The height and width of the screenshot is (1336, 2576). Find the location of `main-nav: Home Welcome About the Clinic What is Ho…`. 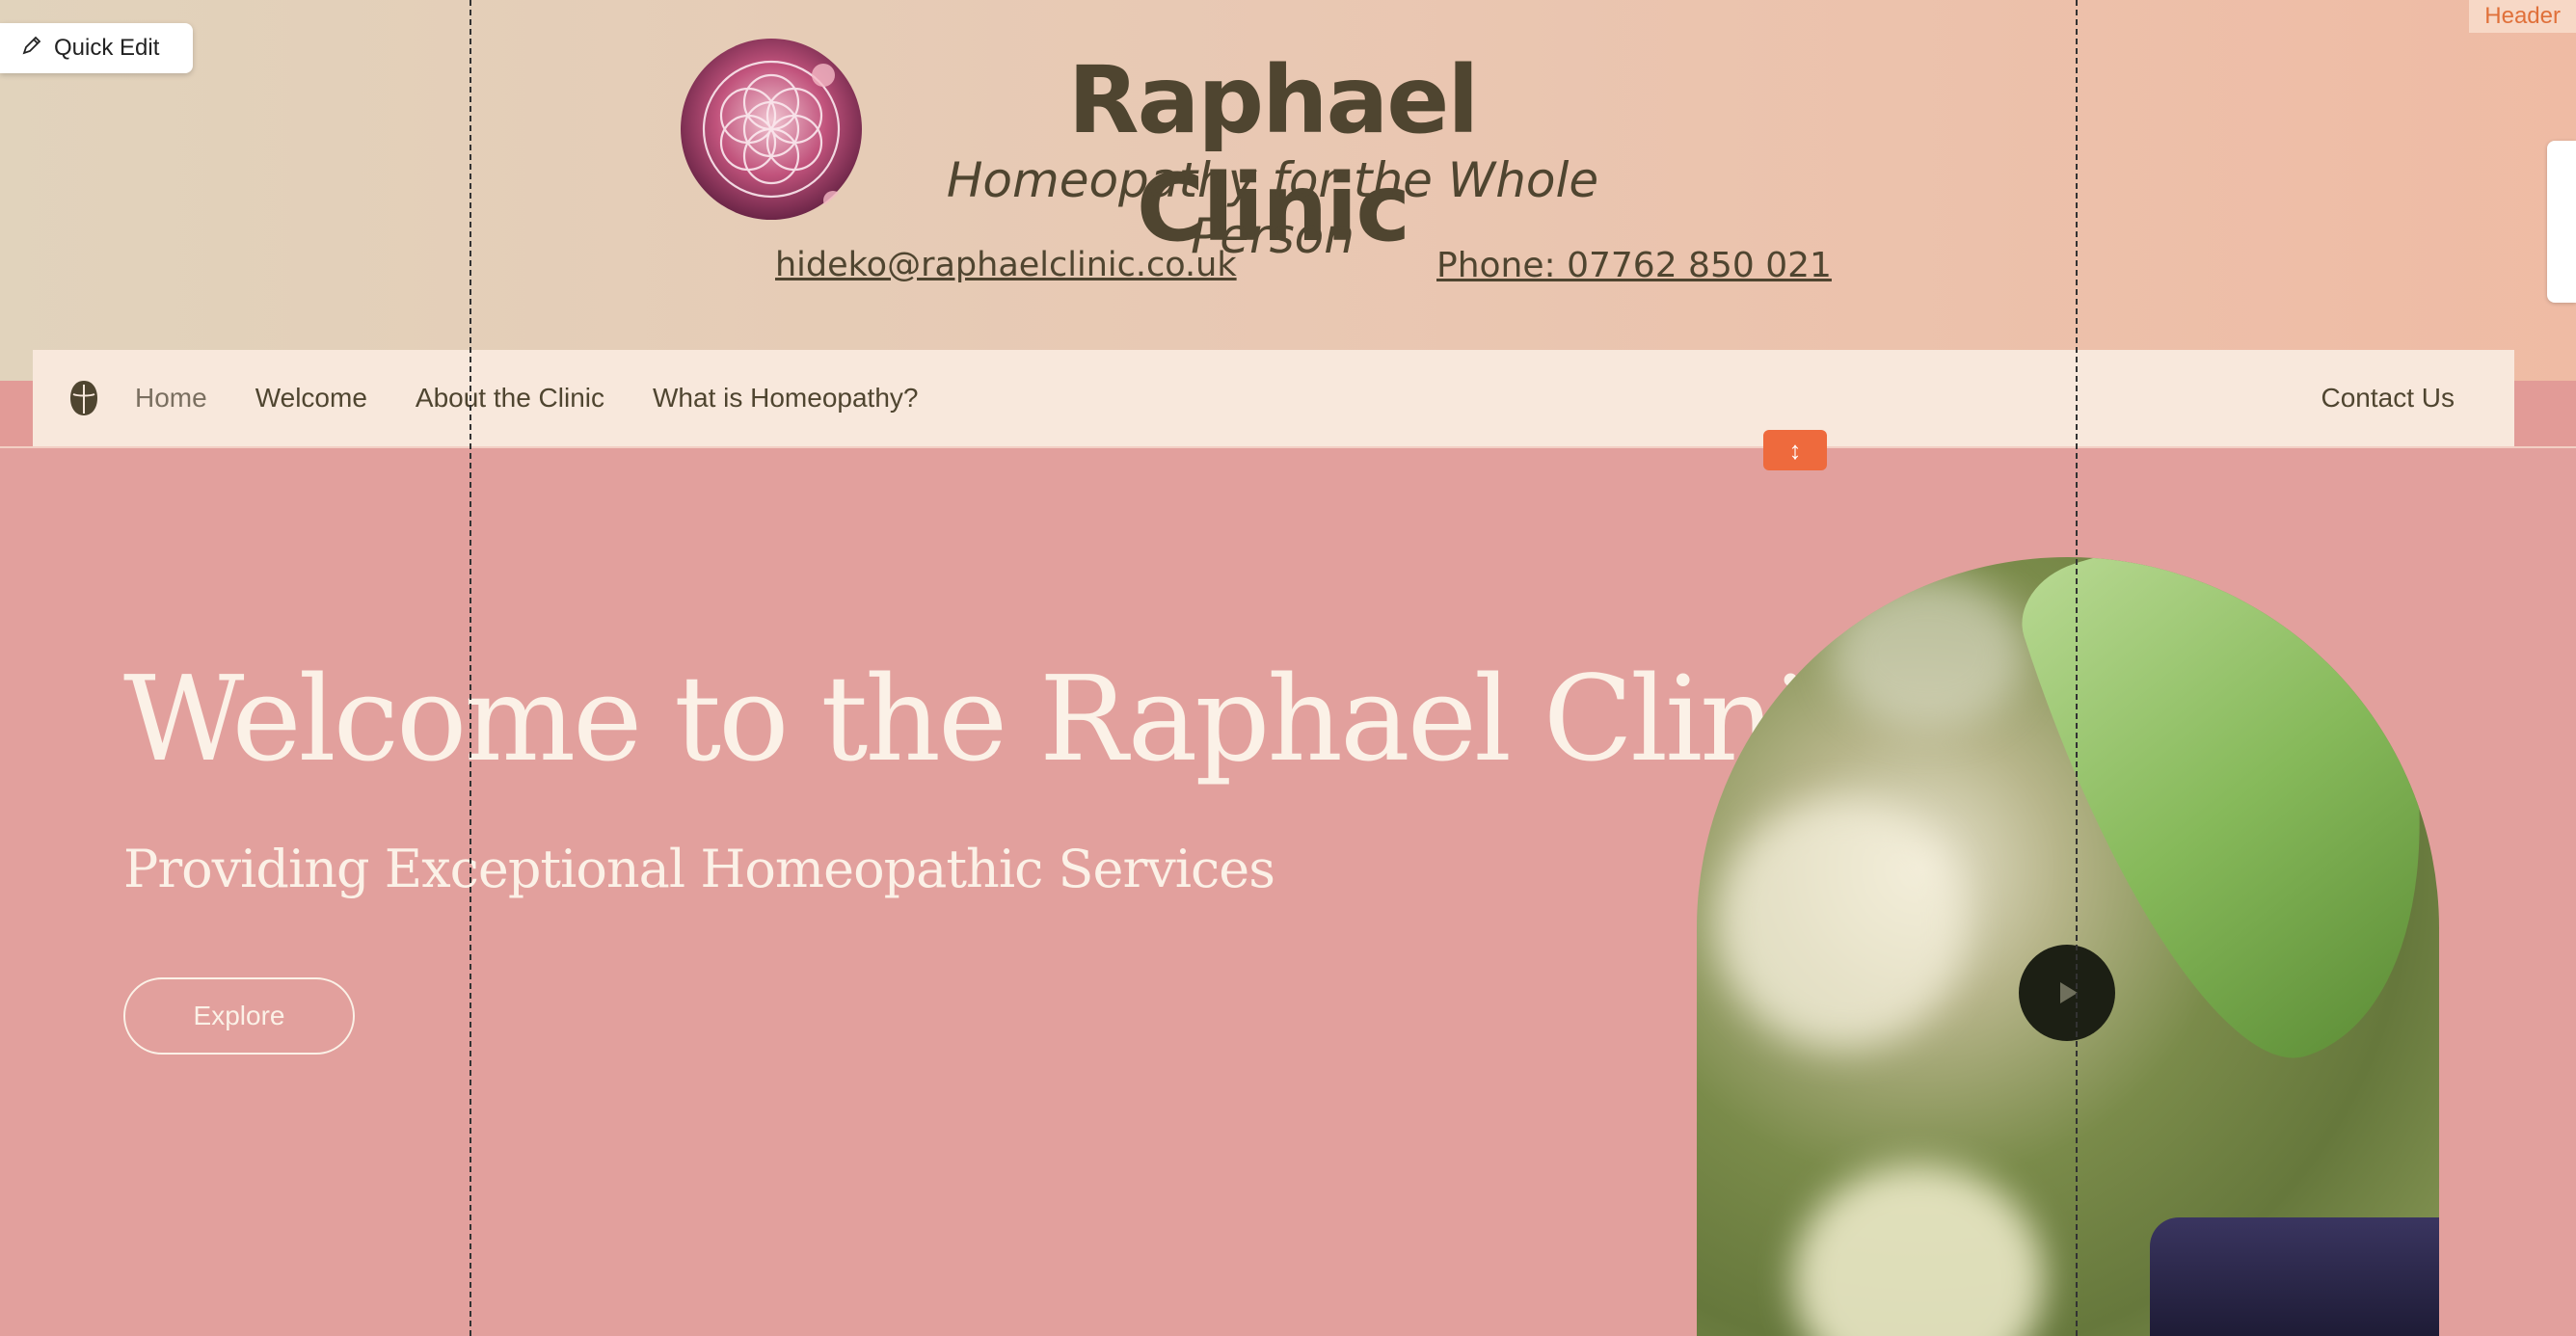

main-nav: Home Welcome About the Clinic What is Ho… is located at coordinates (1274, 398).